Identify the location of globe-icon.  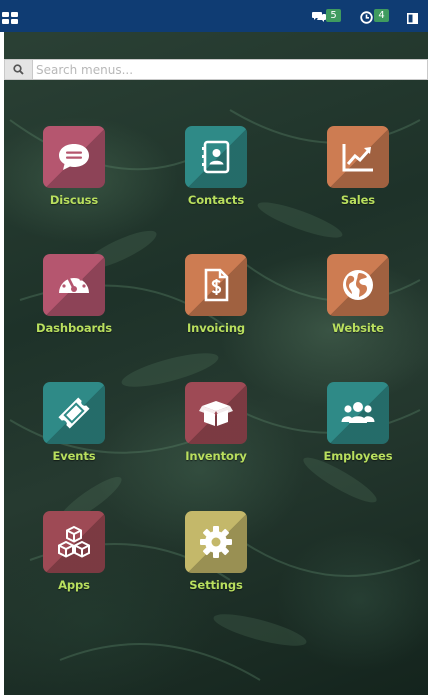
(358, 285).